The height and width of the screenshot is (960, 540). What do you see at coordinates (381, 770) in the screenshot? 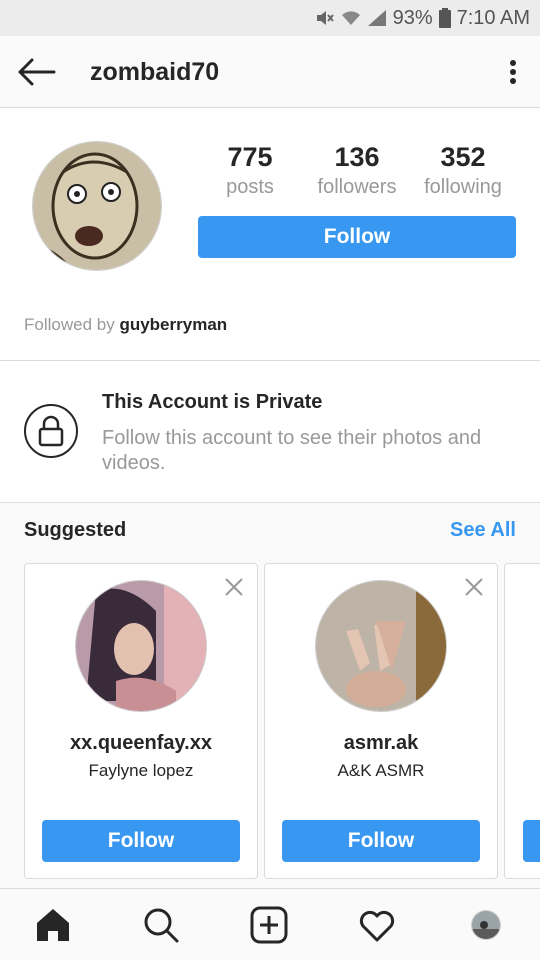
I see `suggested-full-name: A&K ASMR` at bounding box center [381, 770].